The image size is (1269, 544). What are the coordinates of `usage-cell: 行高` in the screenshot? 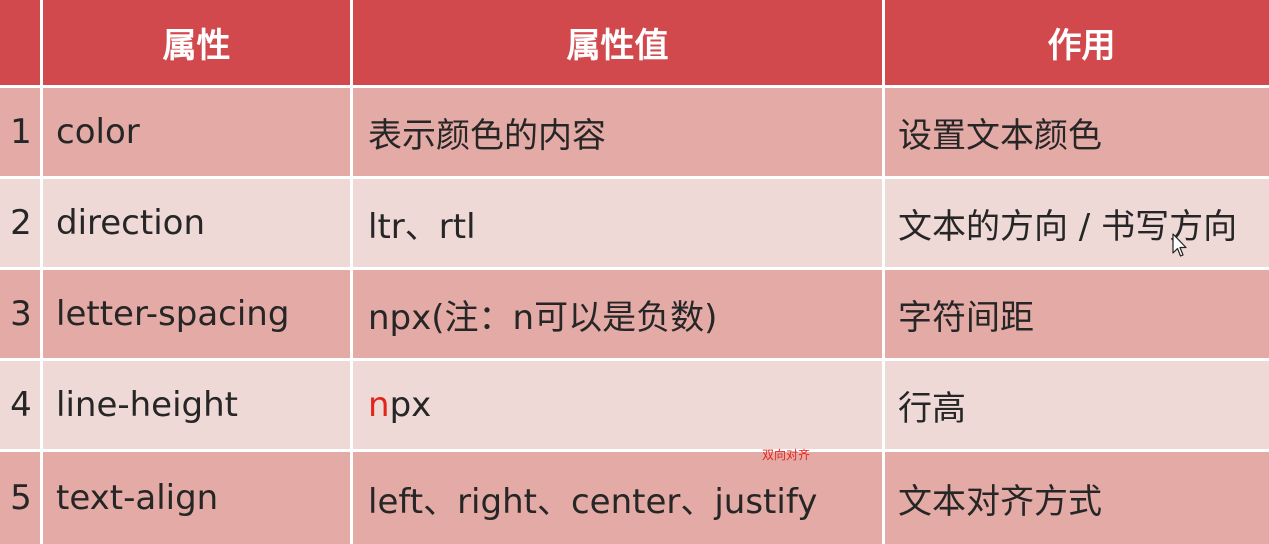 It's located at (1077, 405).